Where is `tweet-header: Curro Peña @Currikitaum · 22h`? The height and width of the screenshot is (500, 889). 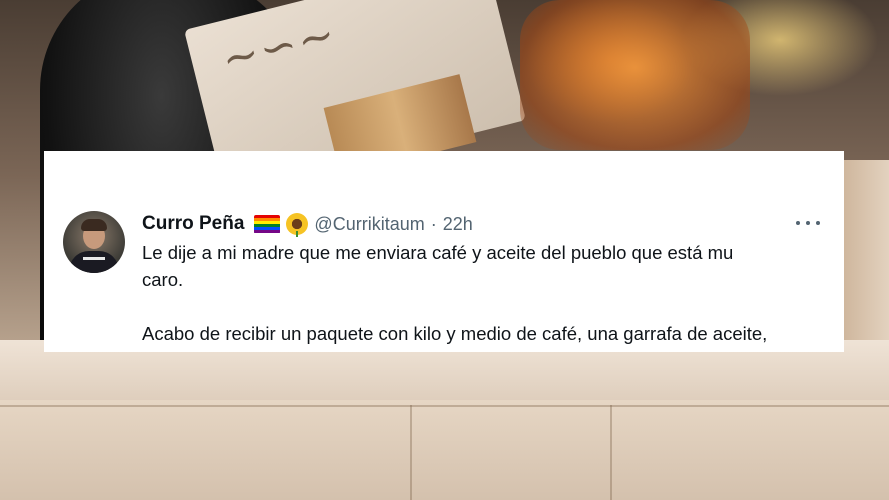
tweet-header: Curro Peña @Currikitaum · 22h is located at coordinates (307, 224).